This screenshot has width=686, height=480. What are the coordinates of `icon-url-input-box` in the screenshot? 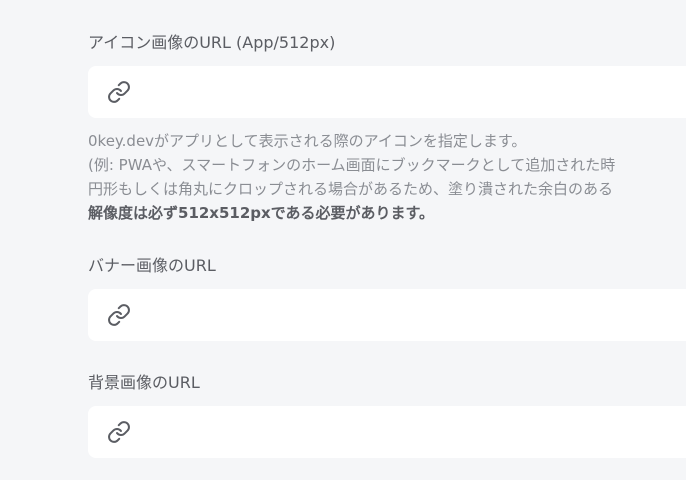 It's located at (387, 93).